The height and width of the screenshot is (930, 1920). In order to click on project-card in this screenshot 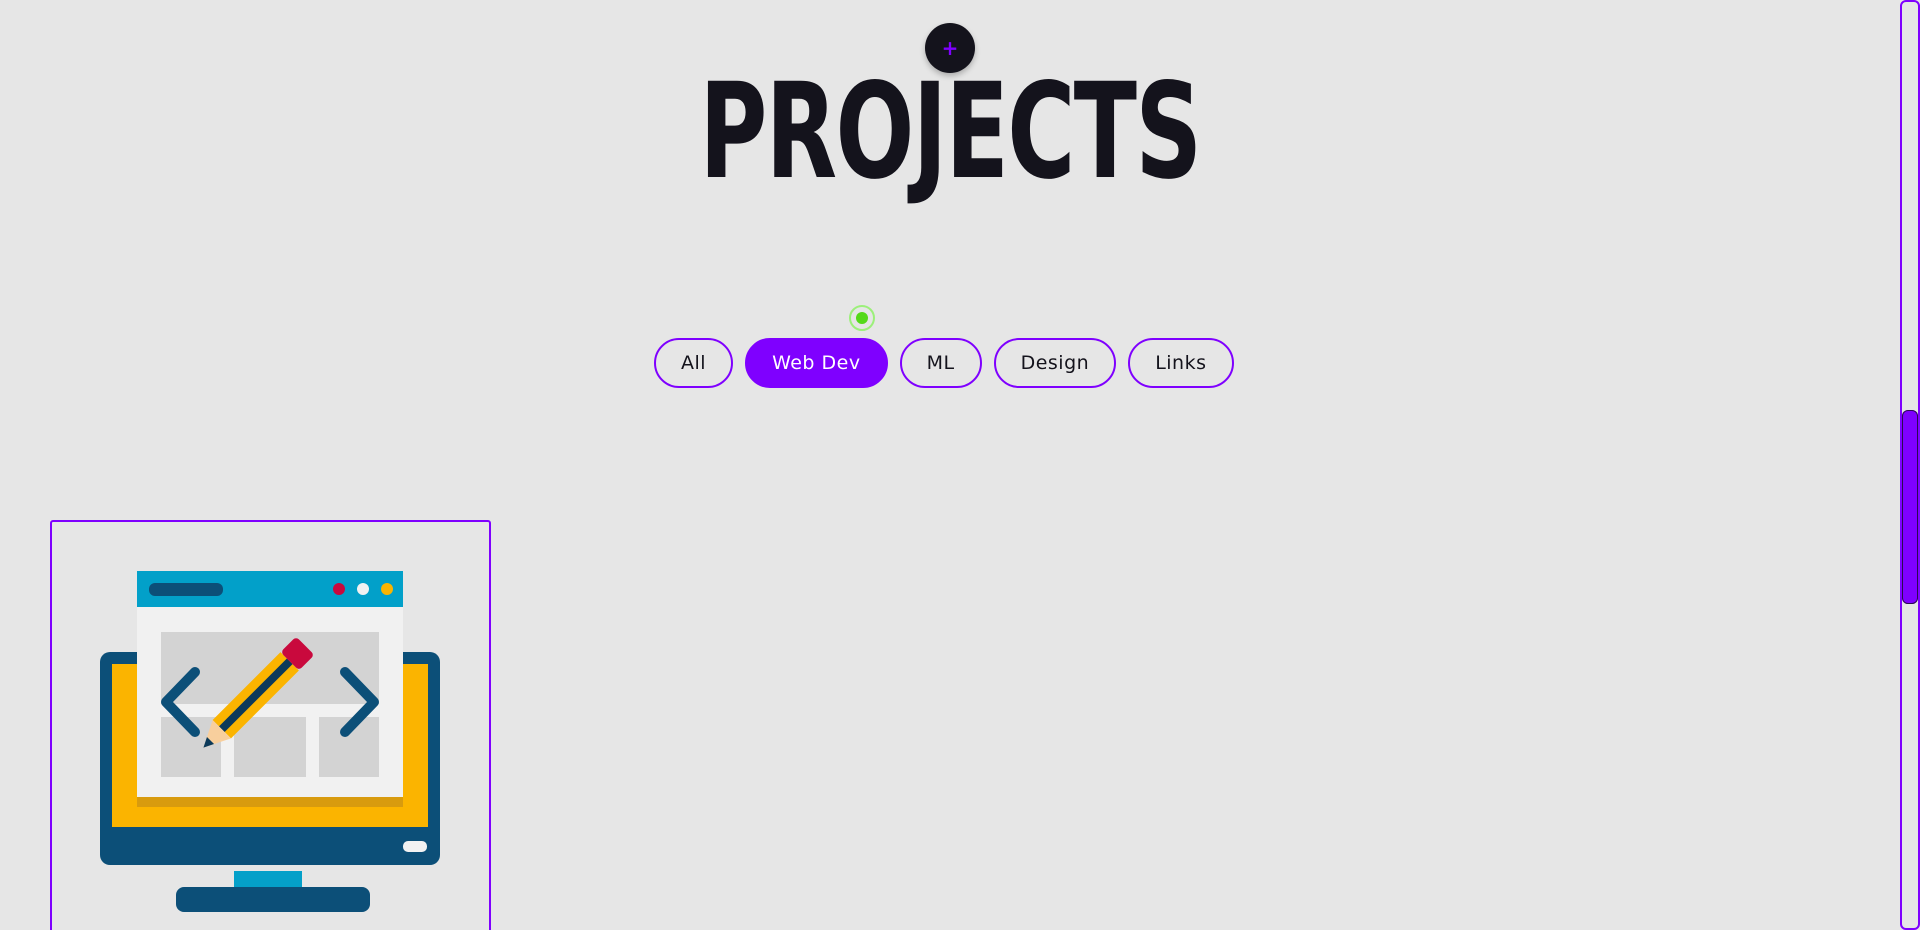, I will do `click(270, 725)`.